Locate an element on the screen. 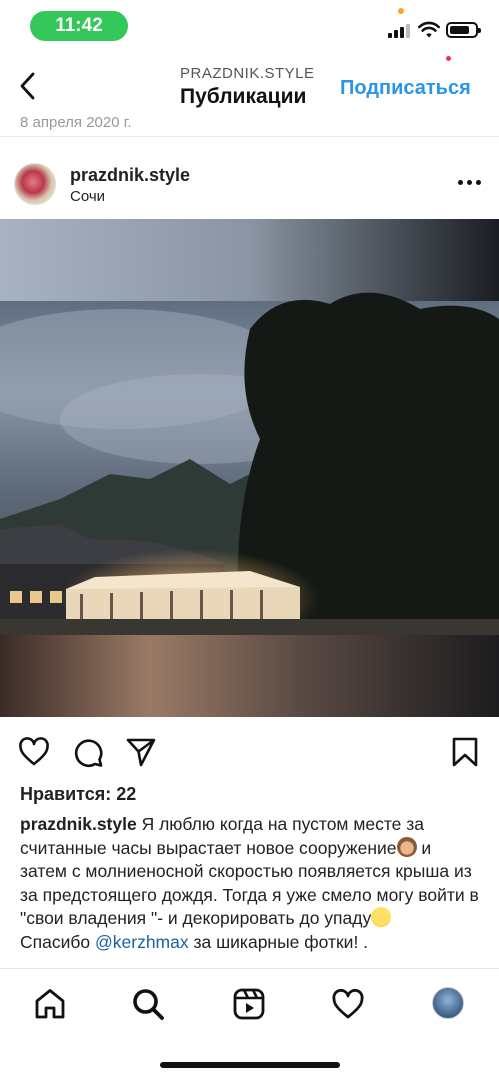 The width and height of the screenshot is (499, 1080). home-indicator is located at coordinates (250, 1065).